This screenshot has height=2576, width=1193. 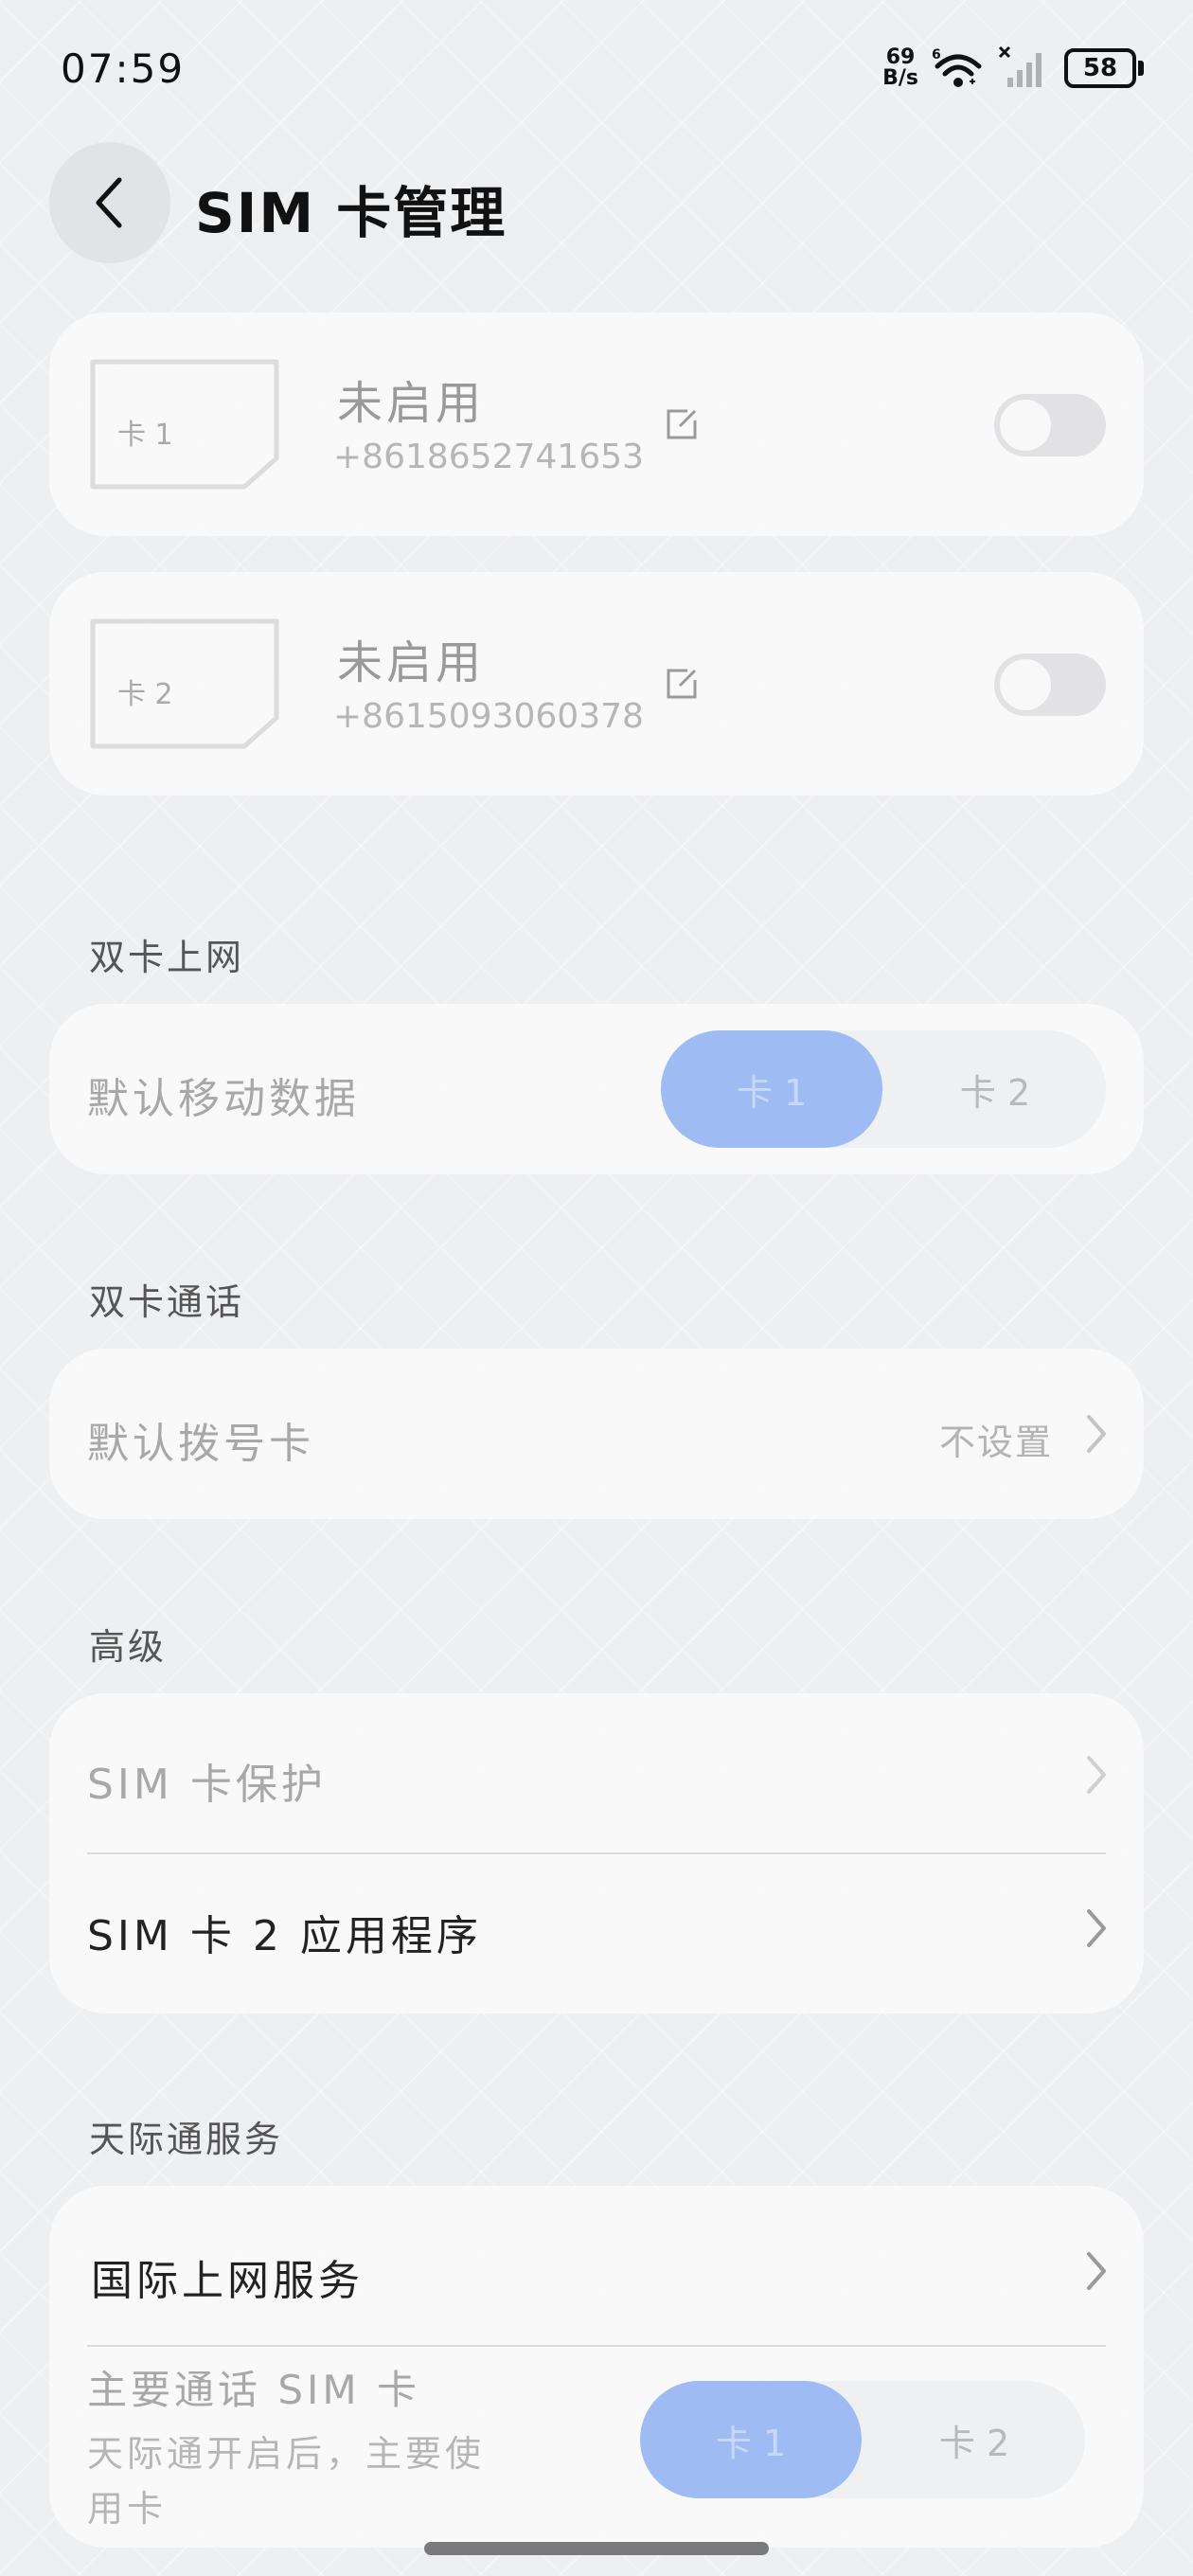 What do you see at coordinates (351, 213) in the screenshot?
I see `page-title: SIM 卡管理` at bounding box center [351, 213].